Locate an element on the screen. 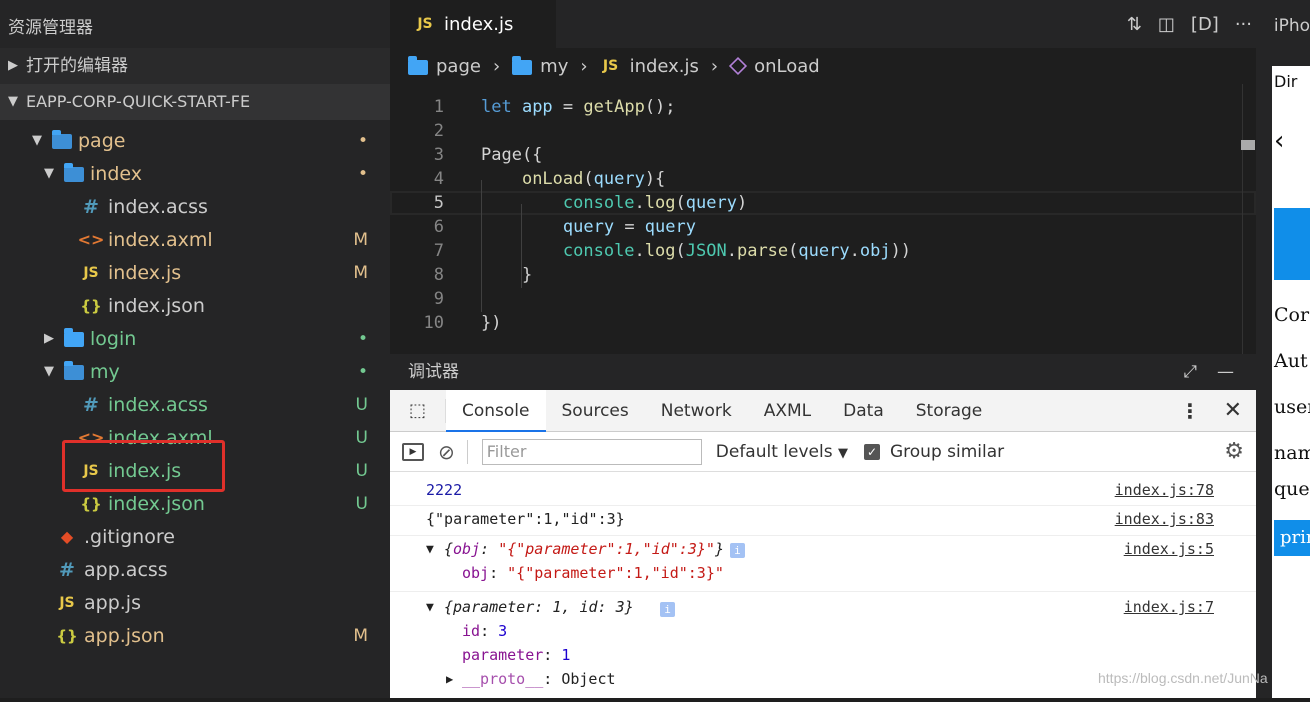 Image resolution: width=1310 pixels, height=702 pixels. source-link: index.js:5 is located at coordinates (1169, 549).